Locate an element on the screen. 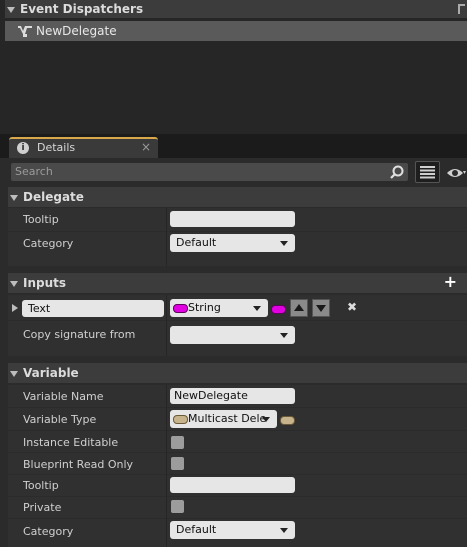  private-checkbox is located at coordinates (177, 506).